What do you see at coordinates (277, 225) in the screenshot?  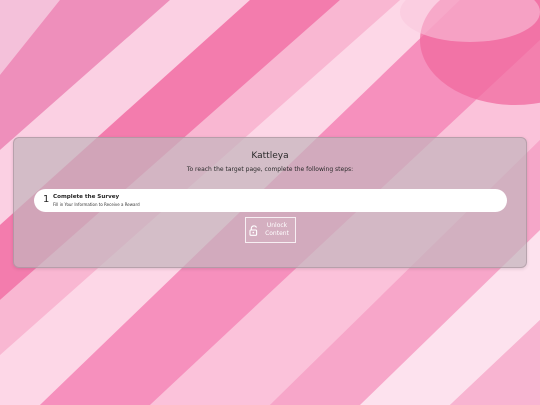 I see `unlock-label-line1: Unlock` at bounding box center [277, 225].